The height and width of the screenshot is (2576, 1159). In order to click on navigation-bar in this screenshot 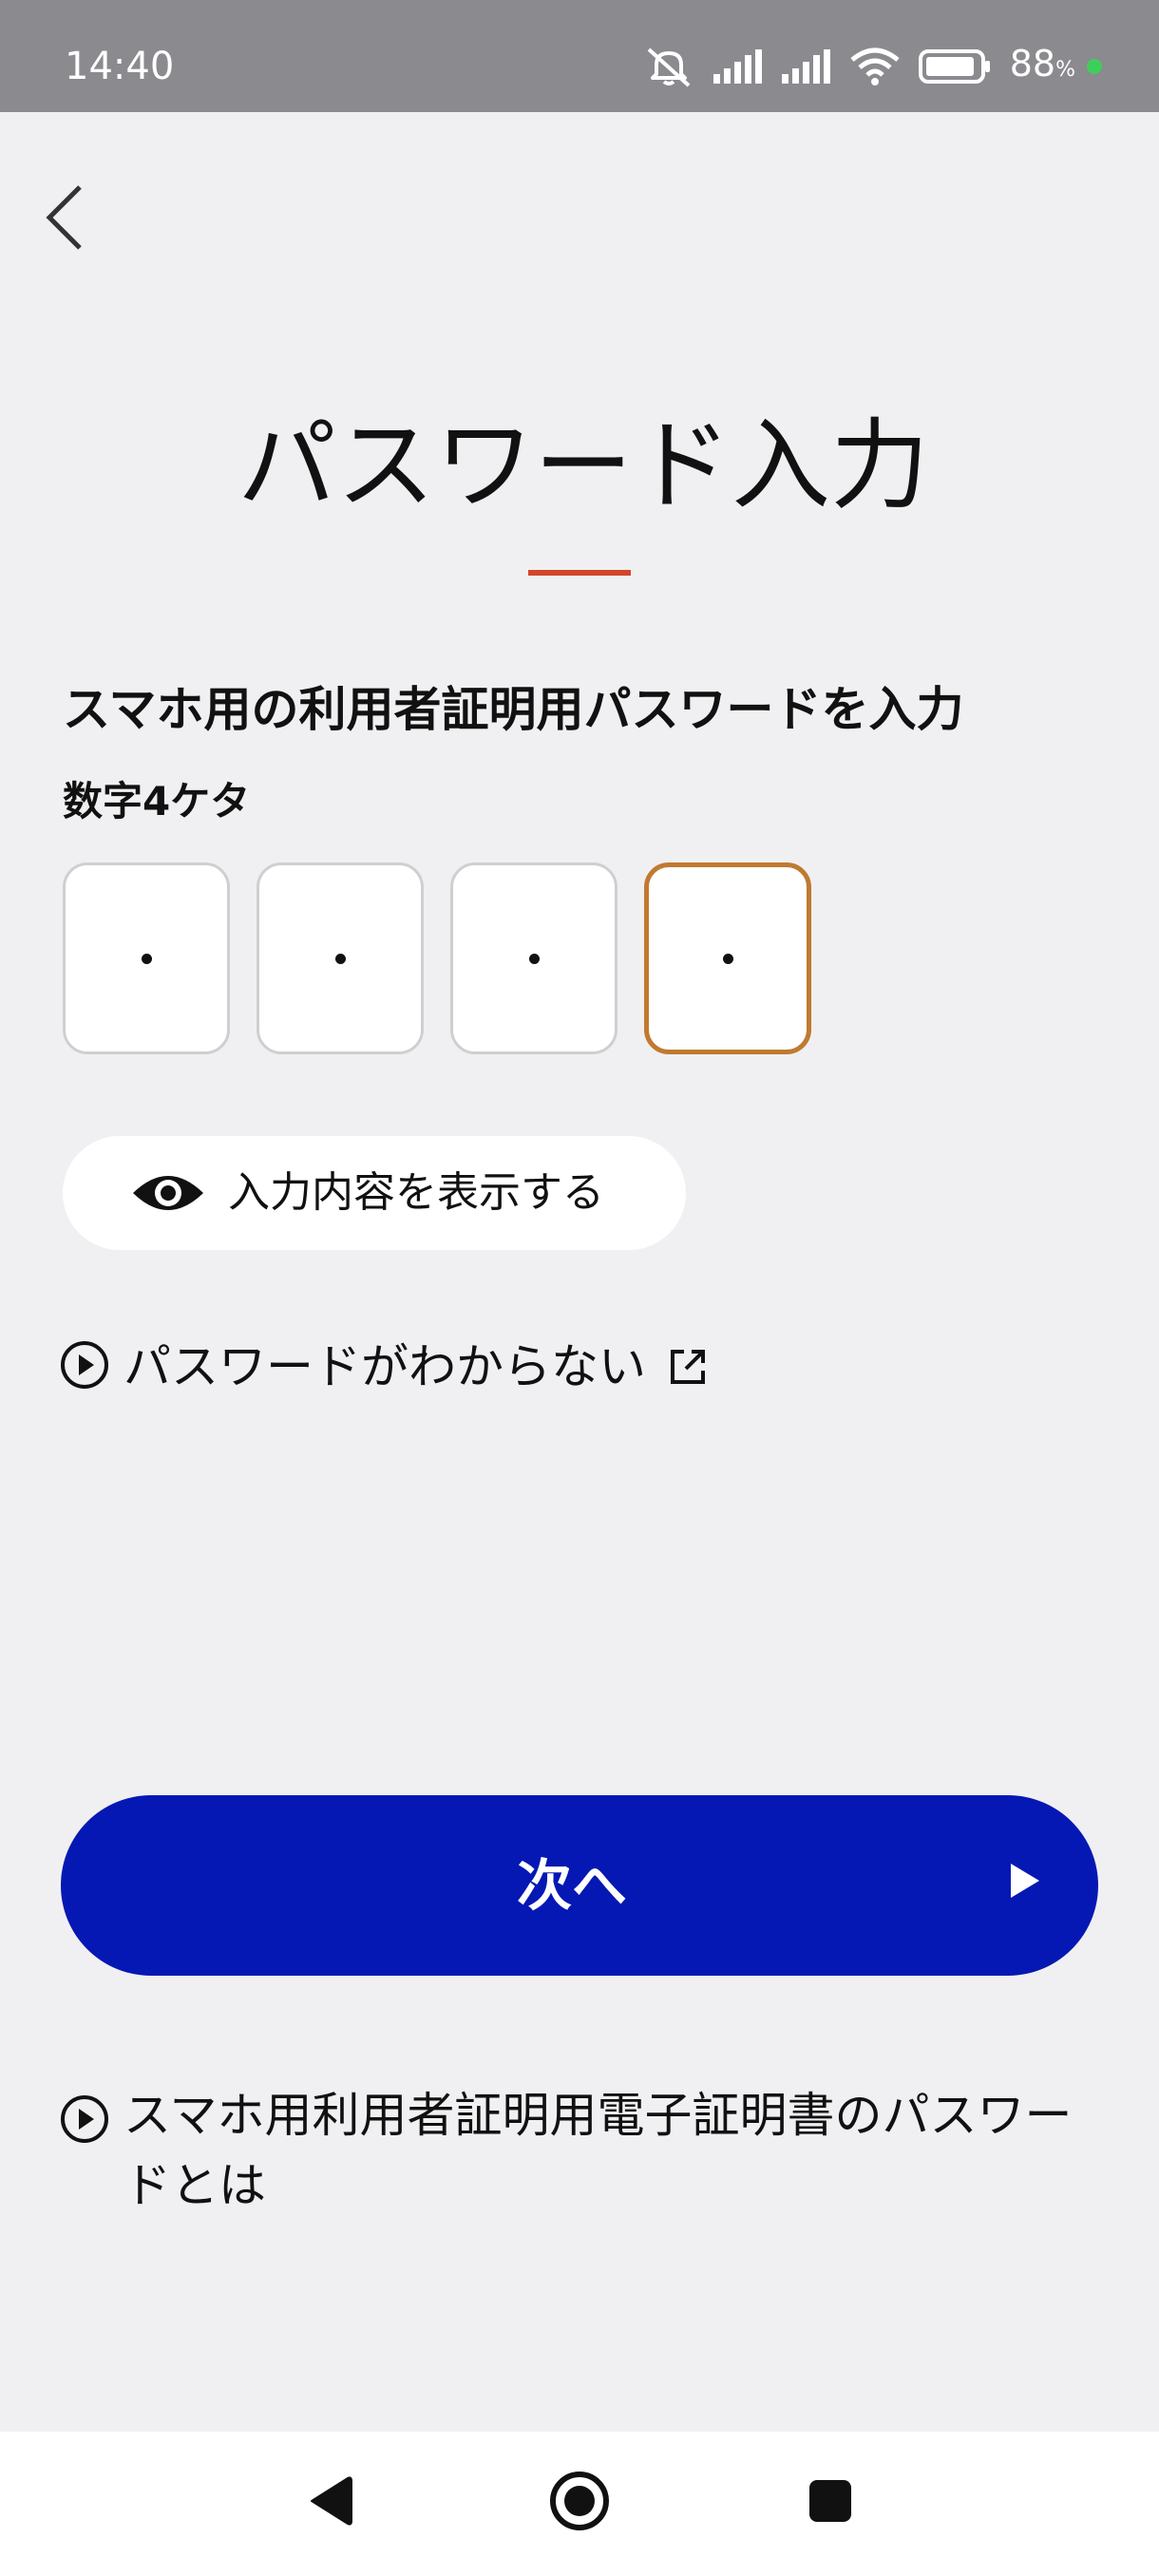, I will do `click(579, 2504)`.